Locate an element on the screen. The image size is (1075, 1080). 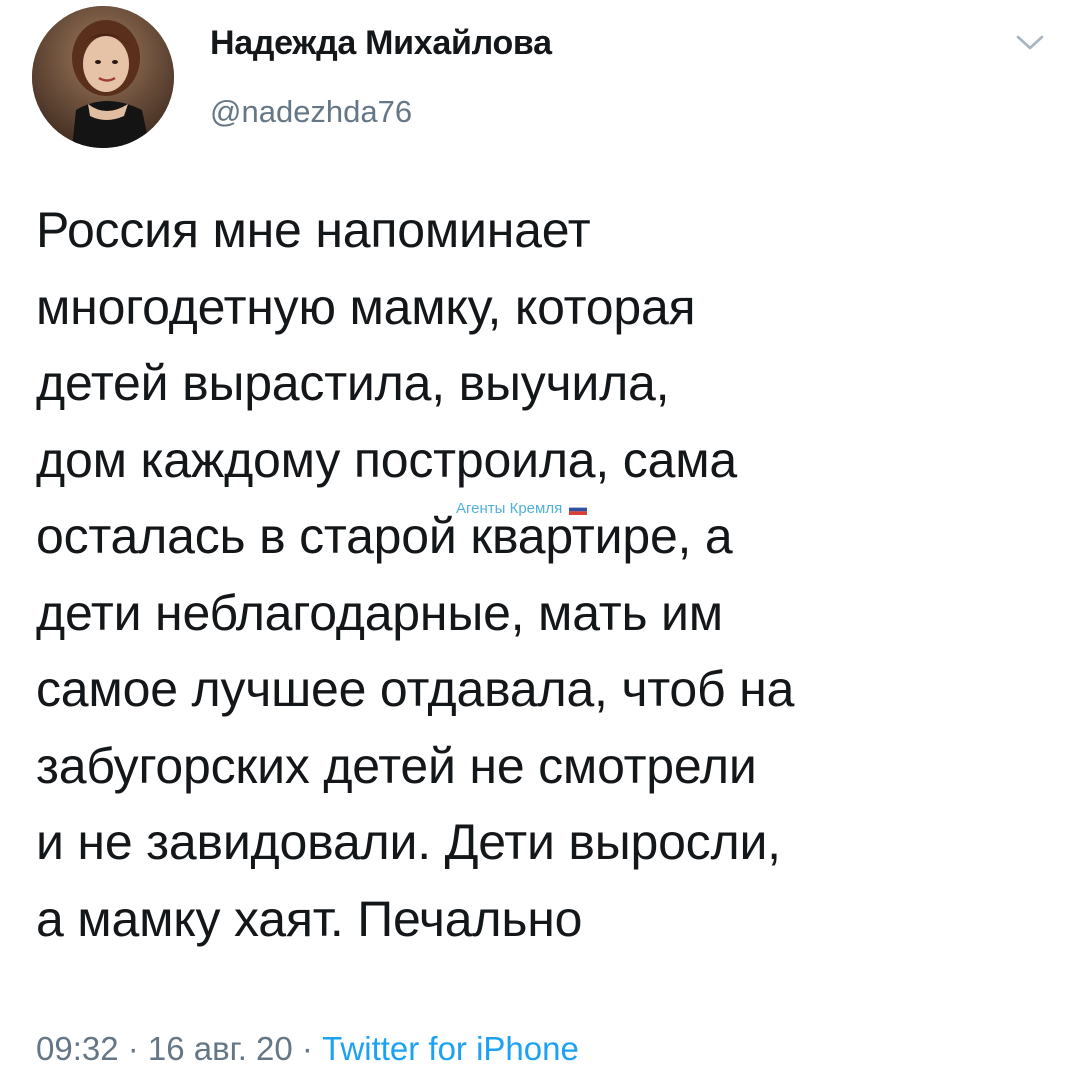
tweet-text-line: дом каждому построила, сама is located at coordinates (386, 459).